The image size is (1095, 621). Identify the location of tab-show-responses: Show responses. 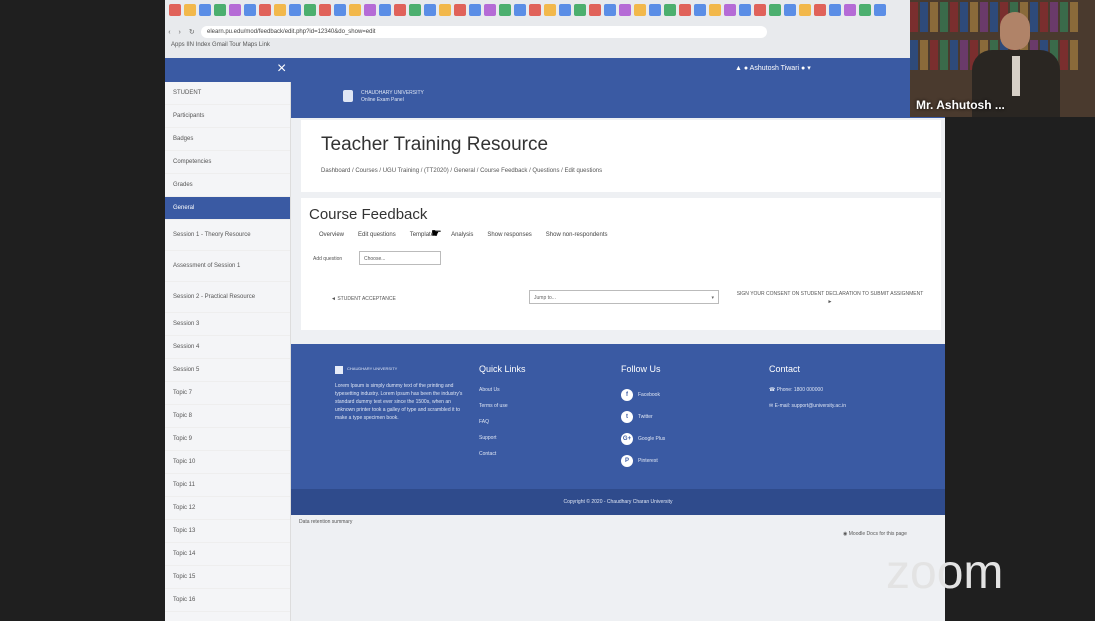
(509, 235).